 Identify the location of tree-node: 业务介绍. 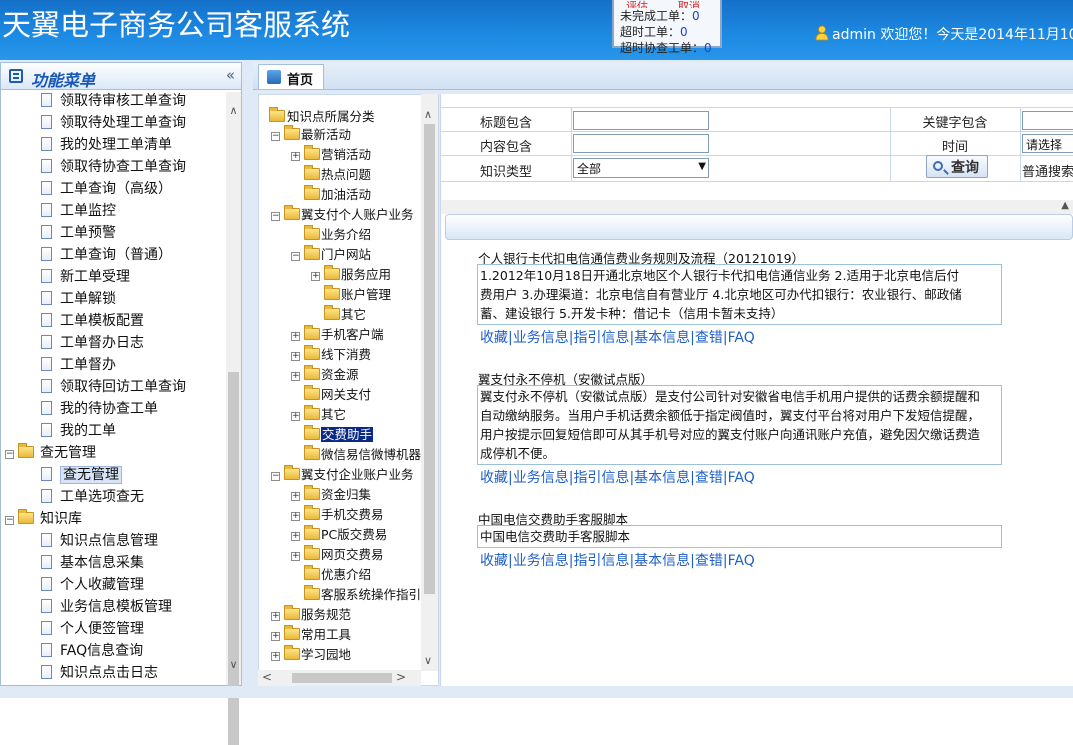
(331, 235).